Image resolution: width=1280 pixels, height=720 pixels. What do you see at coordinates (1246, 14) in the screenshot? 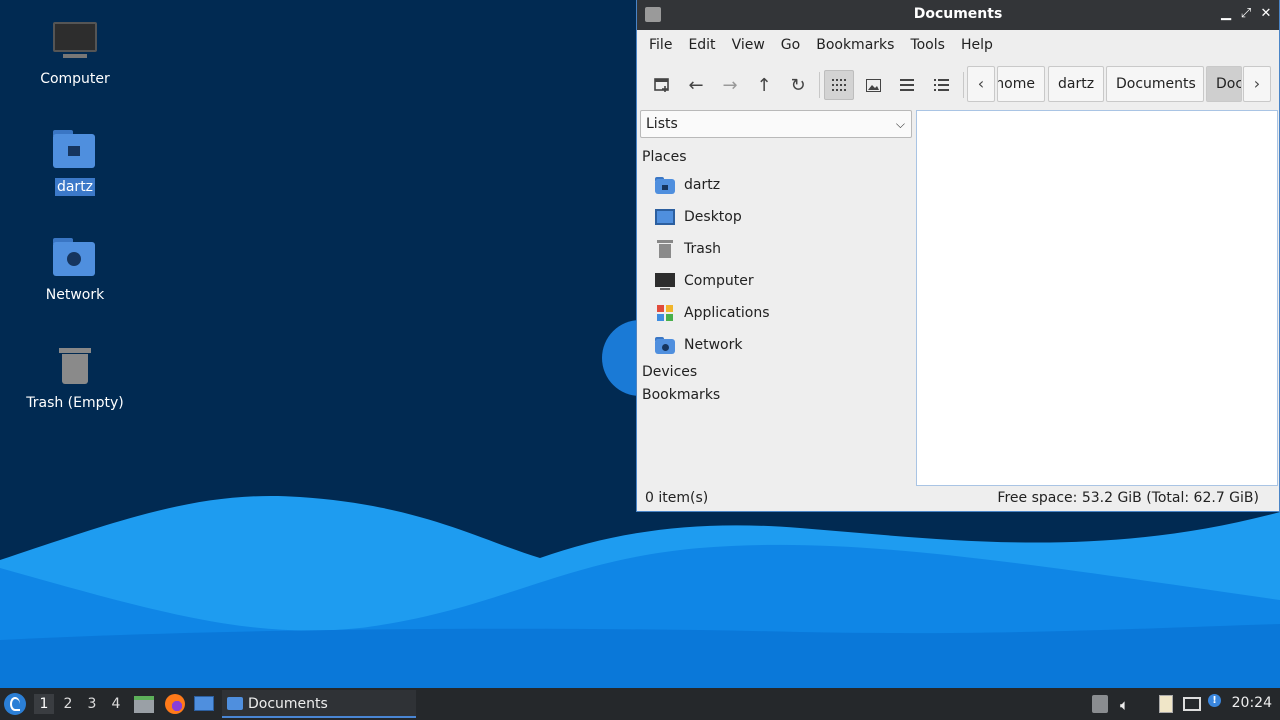
I see `maximize-button: ⤢` at bounding box center [1246, 14].